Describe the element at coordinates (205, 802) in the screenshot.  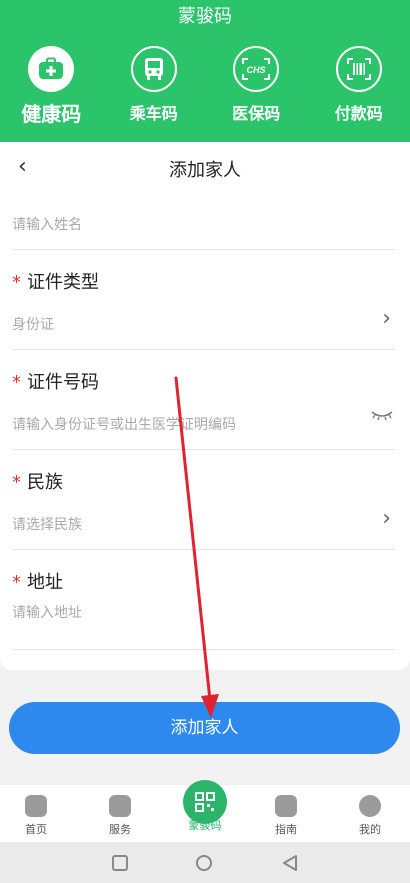
I see `qr-code-icon` at that location.